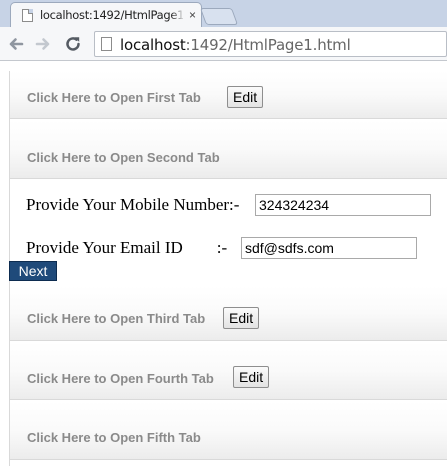  What do you see at coordinates (111, 15) in the screenshot?
I see `tab-title: localhost:1492/HtmlPage1.html` at bounding box center [111, 15].